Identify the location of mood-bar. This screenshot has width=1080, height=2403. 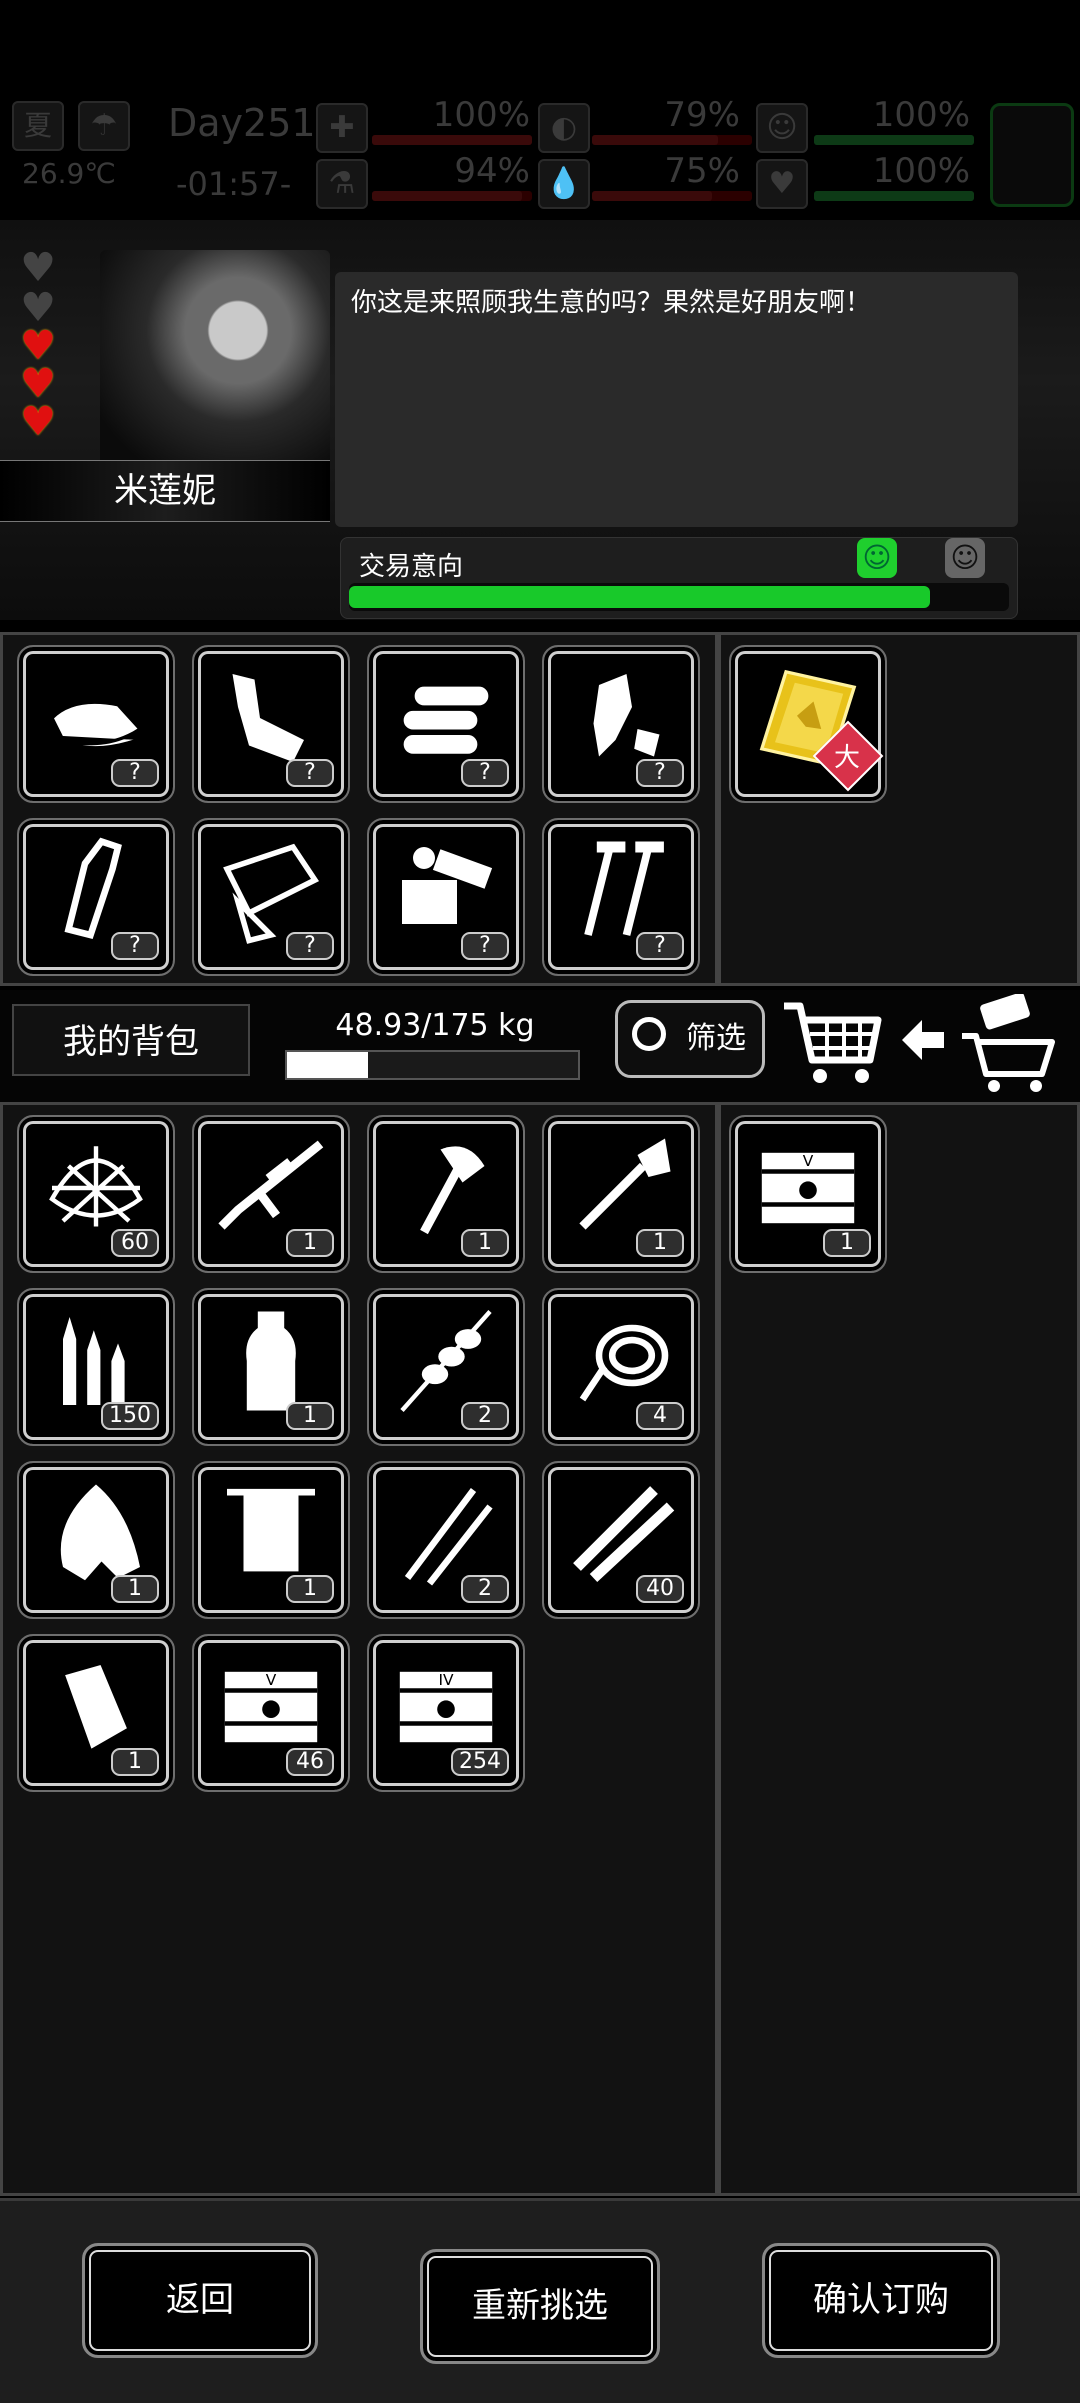
(894, 140).